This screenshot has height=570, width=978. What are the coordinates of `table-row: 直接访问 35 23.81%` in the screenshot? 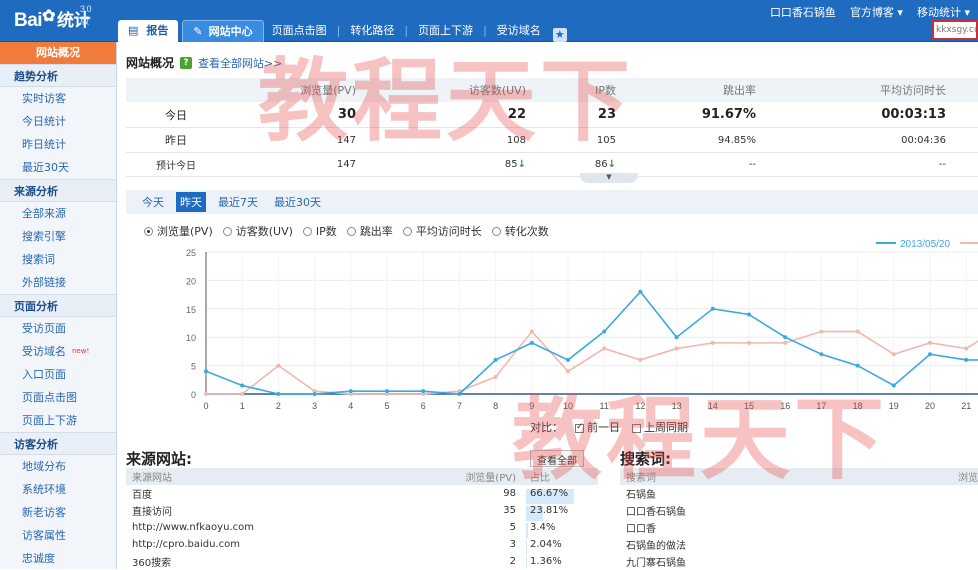 It's located at (362, 511).